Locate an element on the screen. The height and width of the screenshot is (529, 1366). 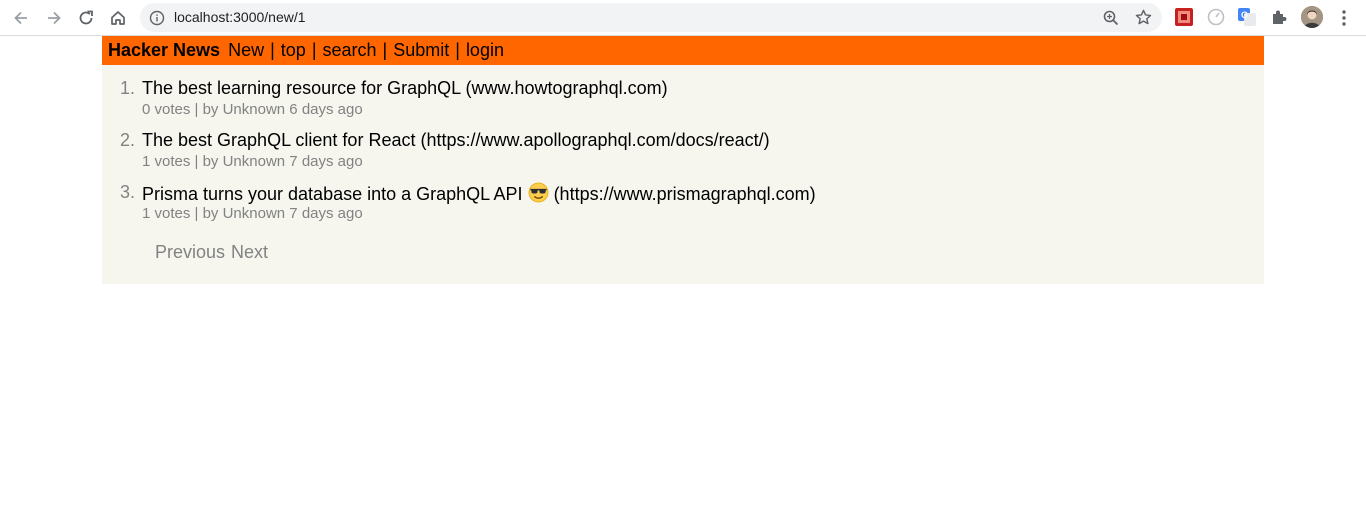
item-rank: 2. is located at coordinates (128, 140).